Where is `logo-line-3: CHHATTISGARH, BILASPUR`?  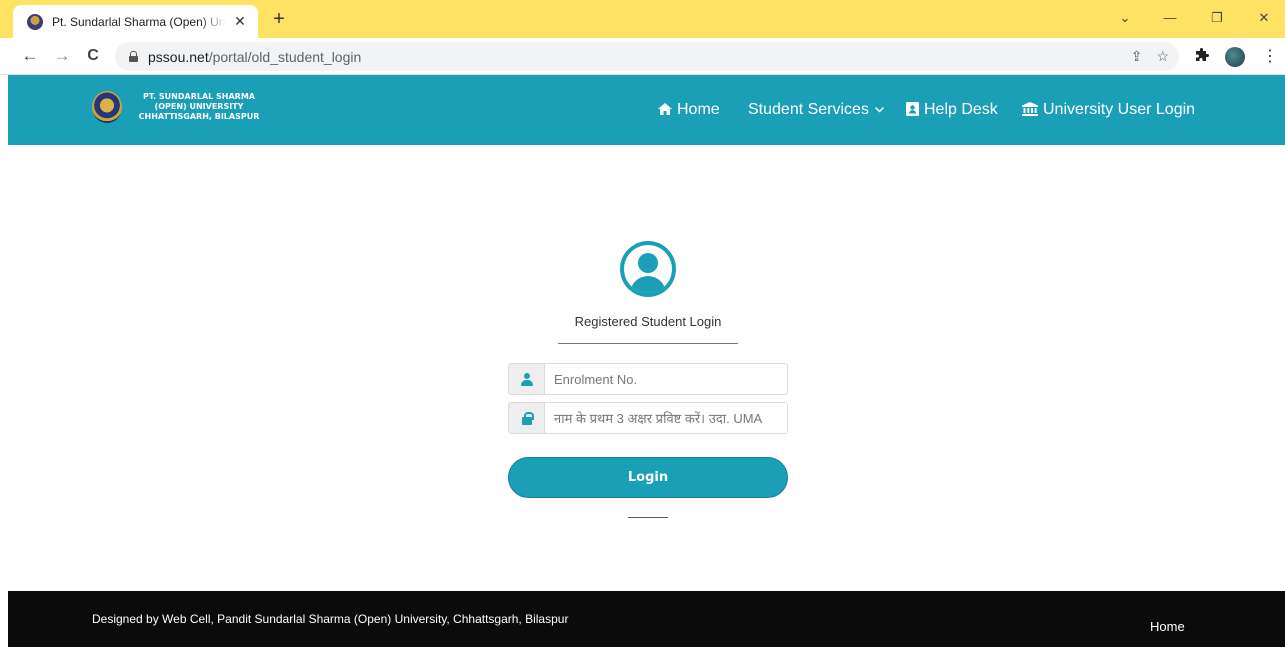 logo-line-3: CHHATTISGARH, BILASPUR is located at coordinates (199, 116).